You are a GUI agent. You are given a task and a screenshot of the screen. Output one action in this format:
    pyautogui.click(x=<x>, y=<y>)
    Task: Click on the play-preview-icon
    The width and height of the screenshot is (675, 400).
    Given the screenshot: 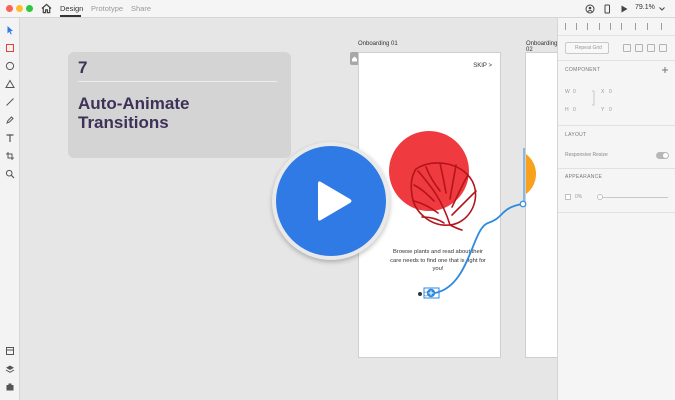 What is the action you would take?
    pyautogui.click(x=624, y=9)
    